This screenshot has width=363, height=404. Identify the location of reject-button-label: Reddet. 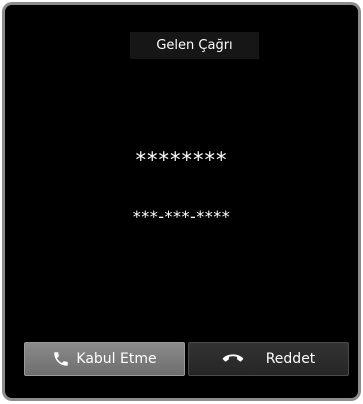
(290, 359).